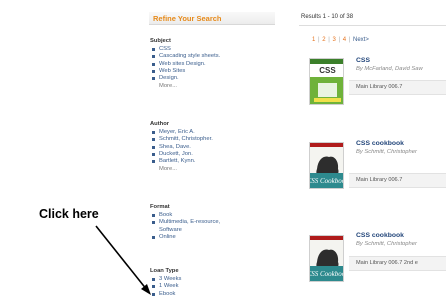 The image size is (446, 305). Describe the element at coordinates (123, 260) in the screenshot. I see `pointer-arrow-icon` at that location.